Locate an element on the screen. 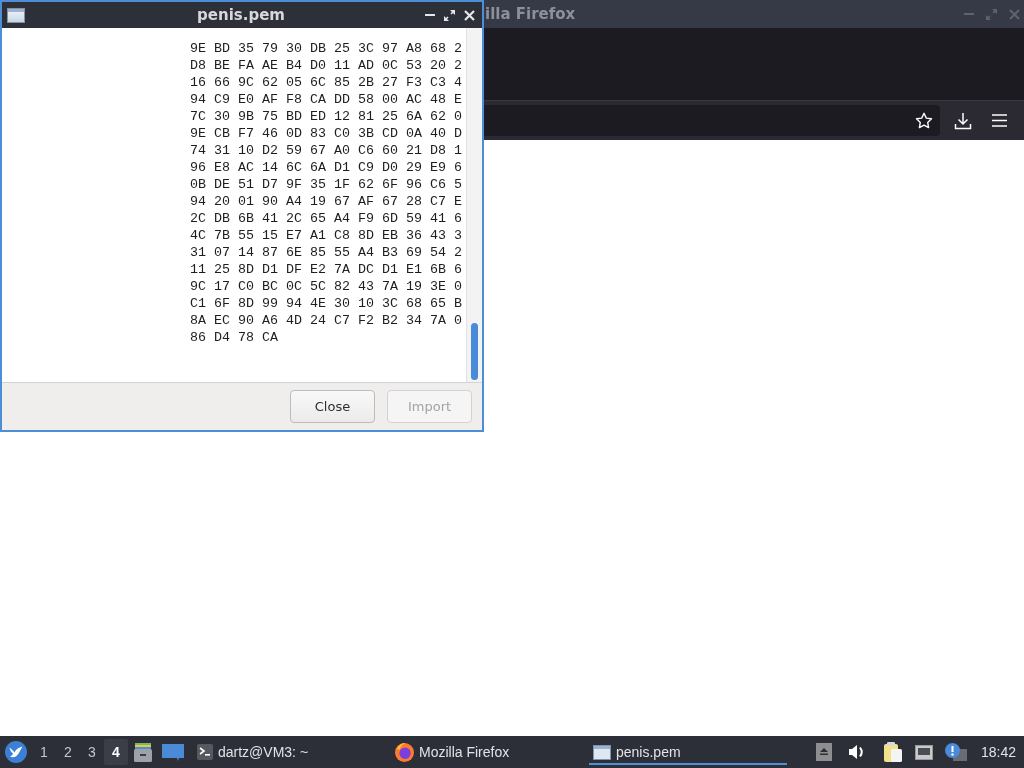  hex-line: 9C 17 C0 BC 0C 5C 82 43 7A 19 3E 0 is located at coordinates (326, 286).